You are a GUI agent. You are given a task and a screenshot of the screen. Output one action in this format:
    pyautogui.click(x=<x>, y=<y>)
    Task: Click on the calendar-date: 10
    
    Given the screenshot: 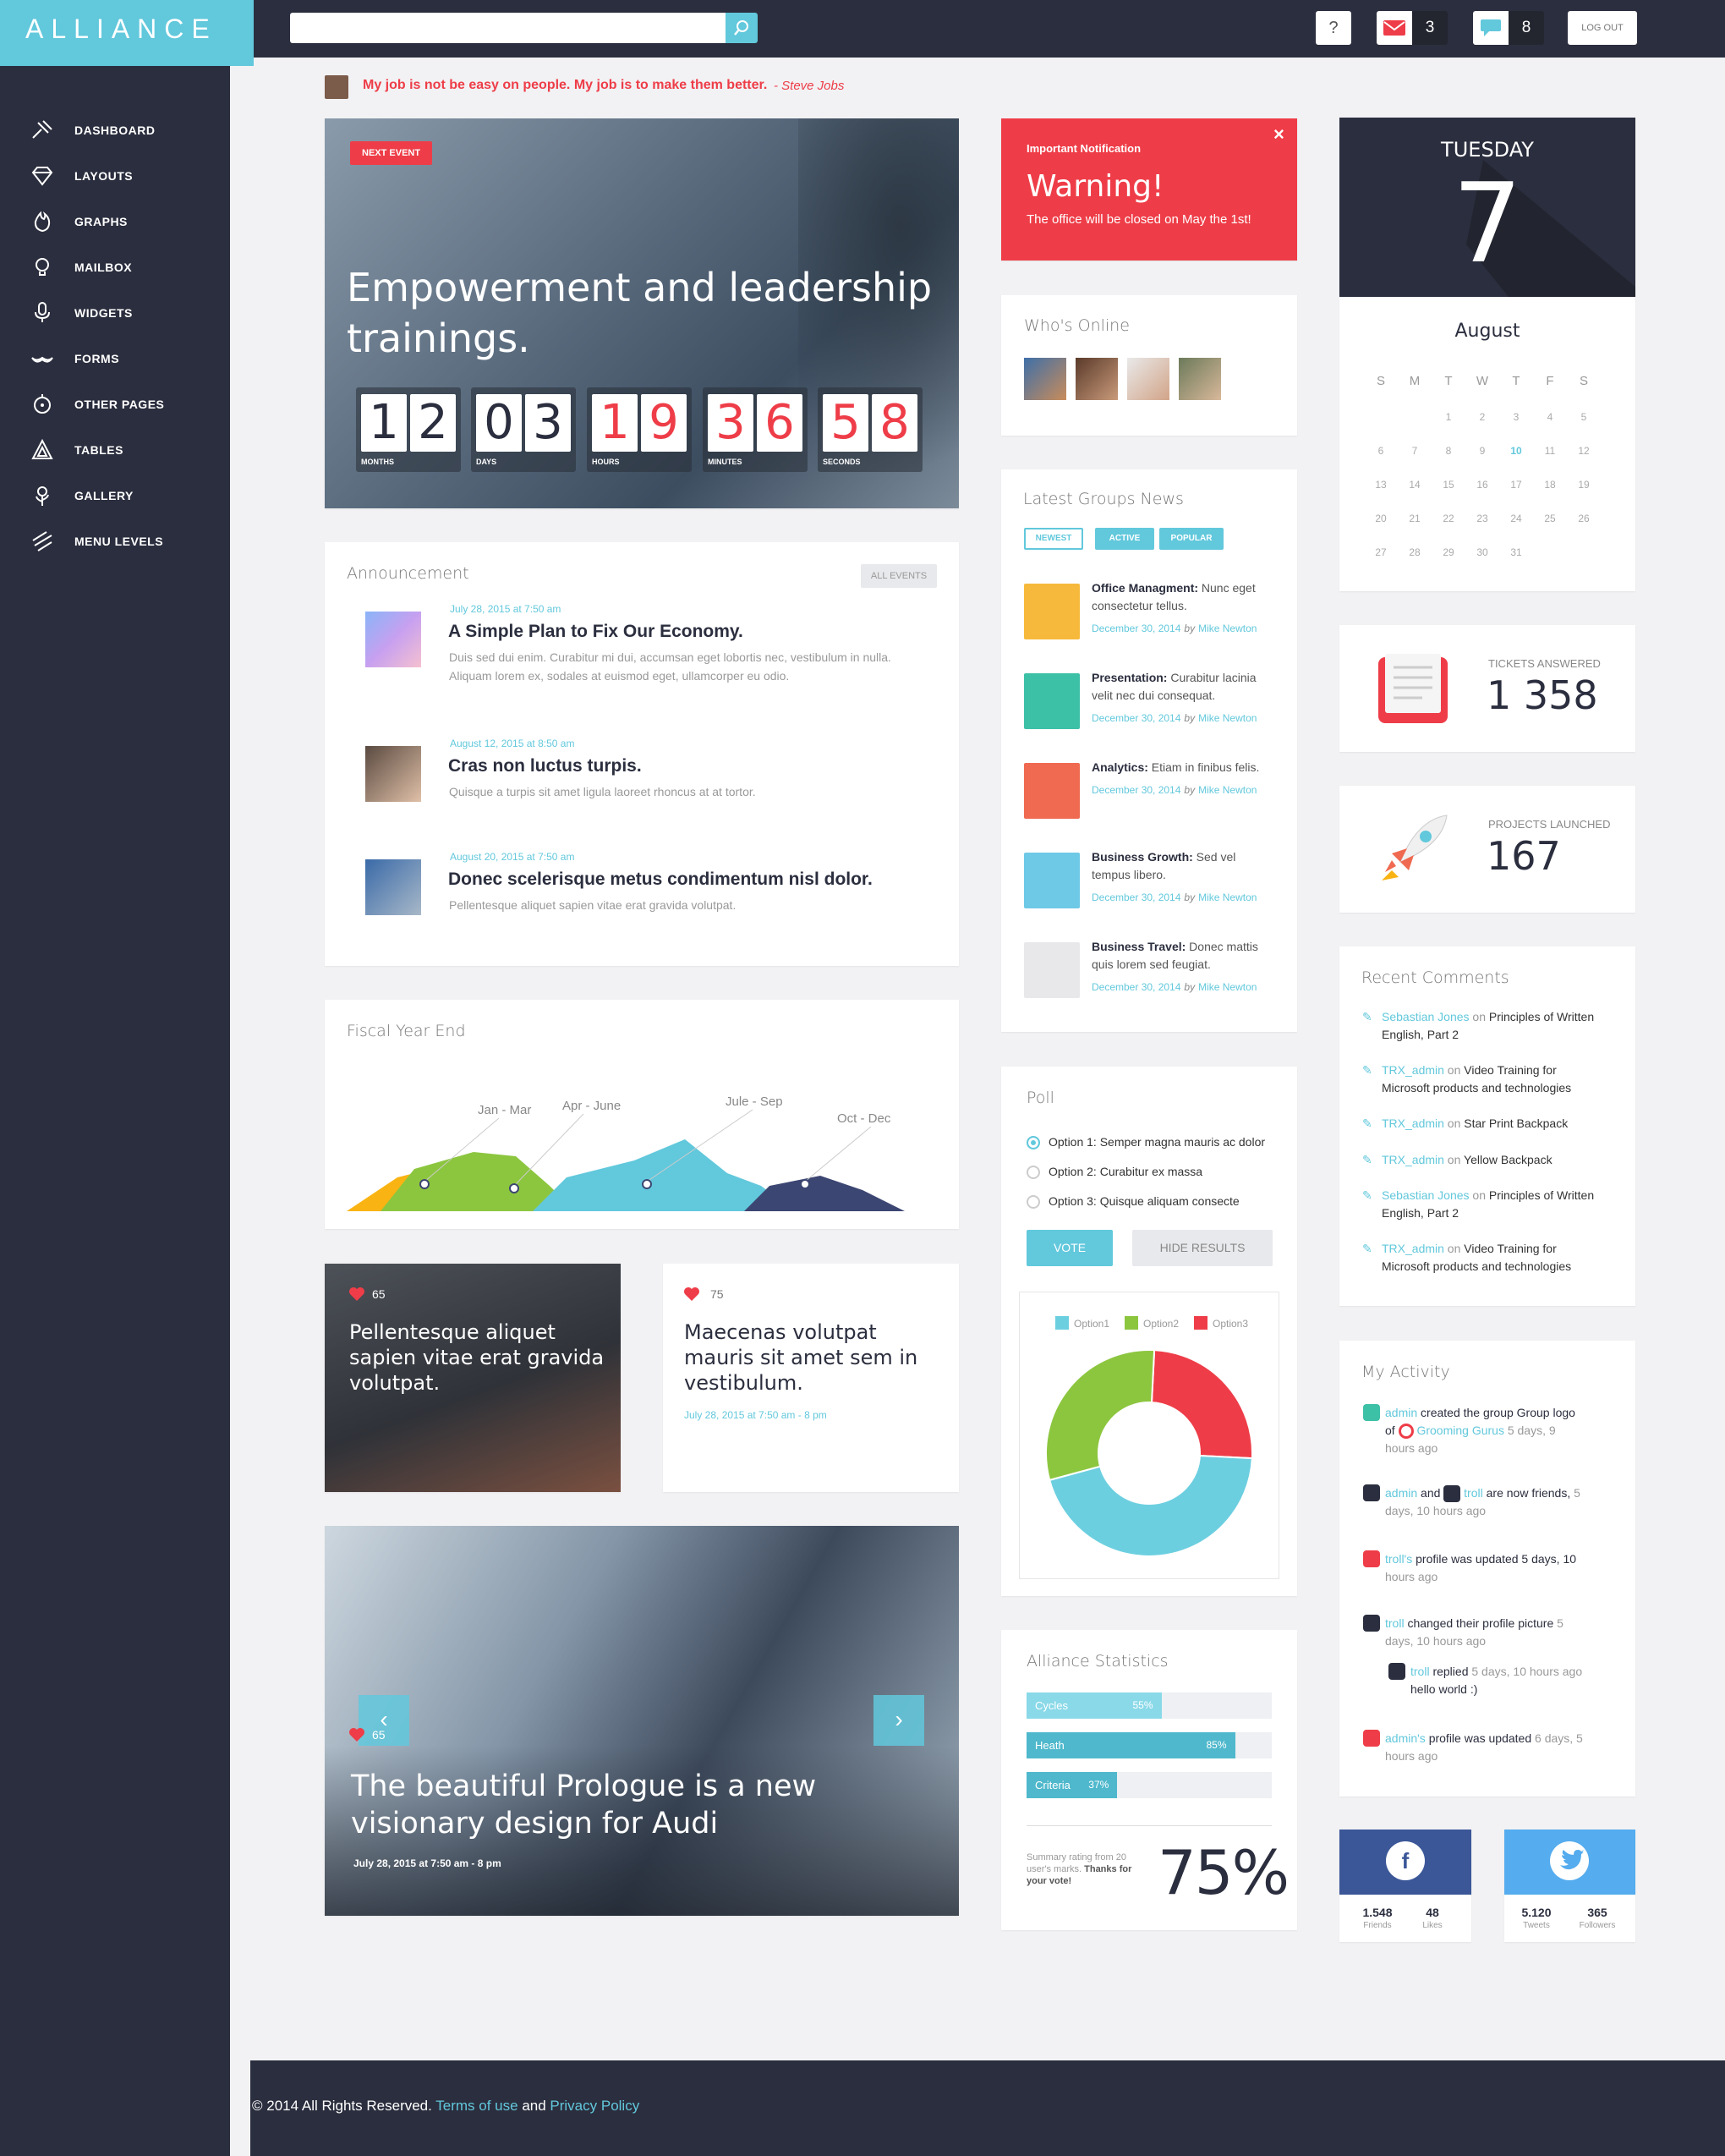 What is the action you would take?
    pyautogui.click(x=1516, y=451)
    